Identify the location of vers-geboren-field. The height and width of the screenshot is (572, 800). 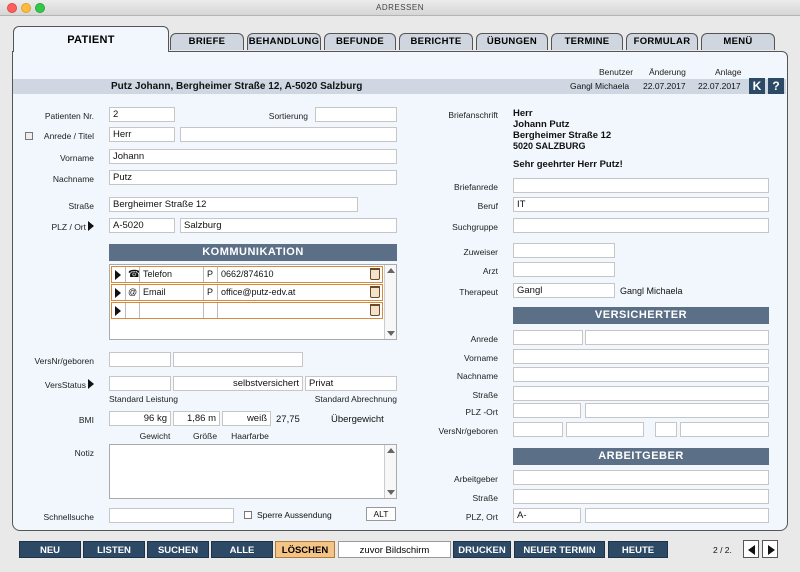
(605, 429).